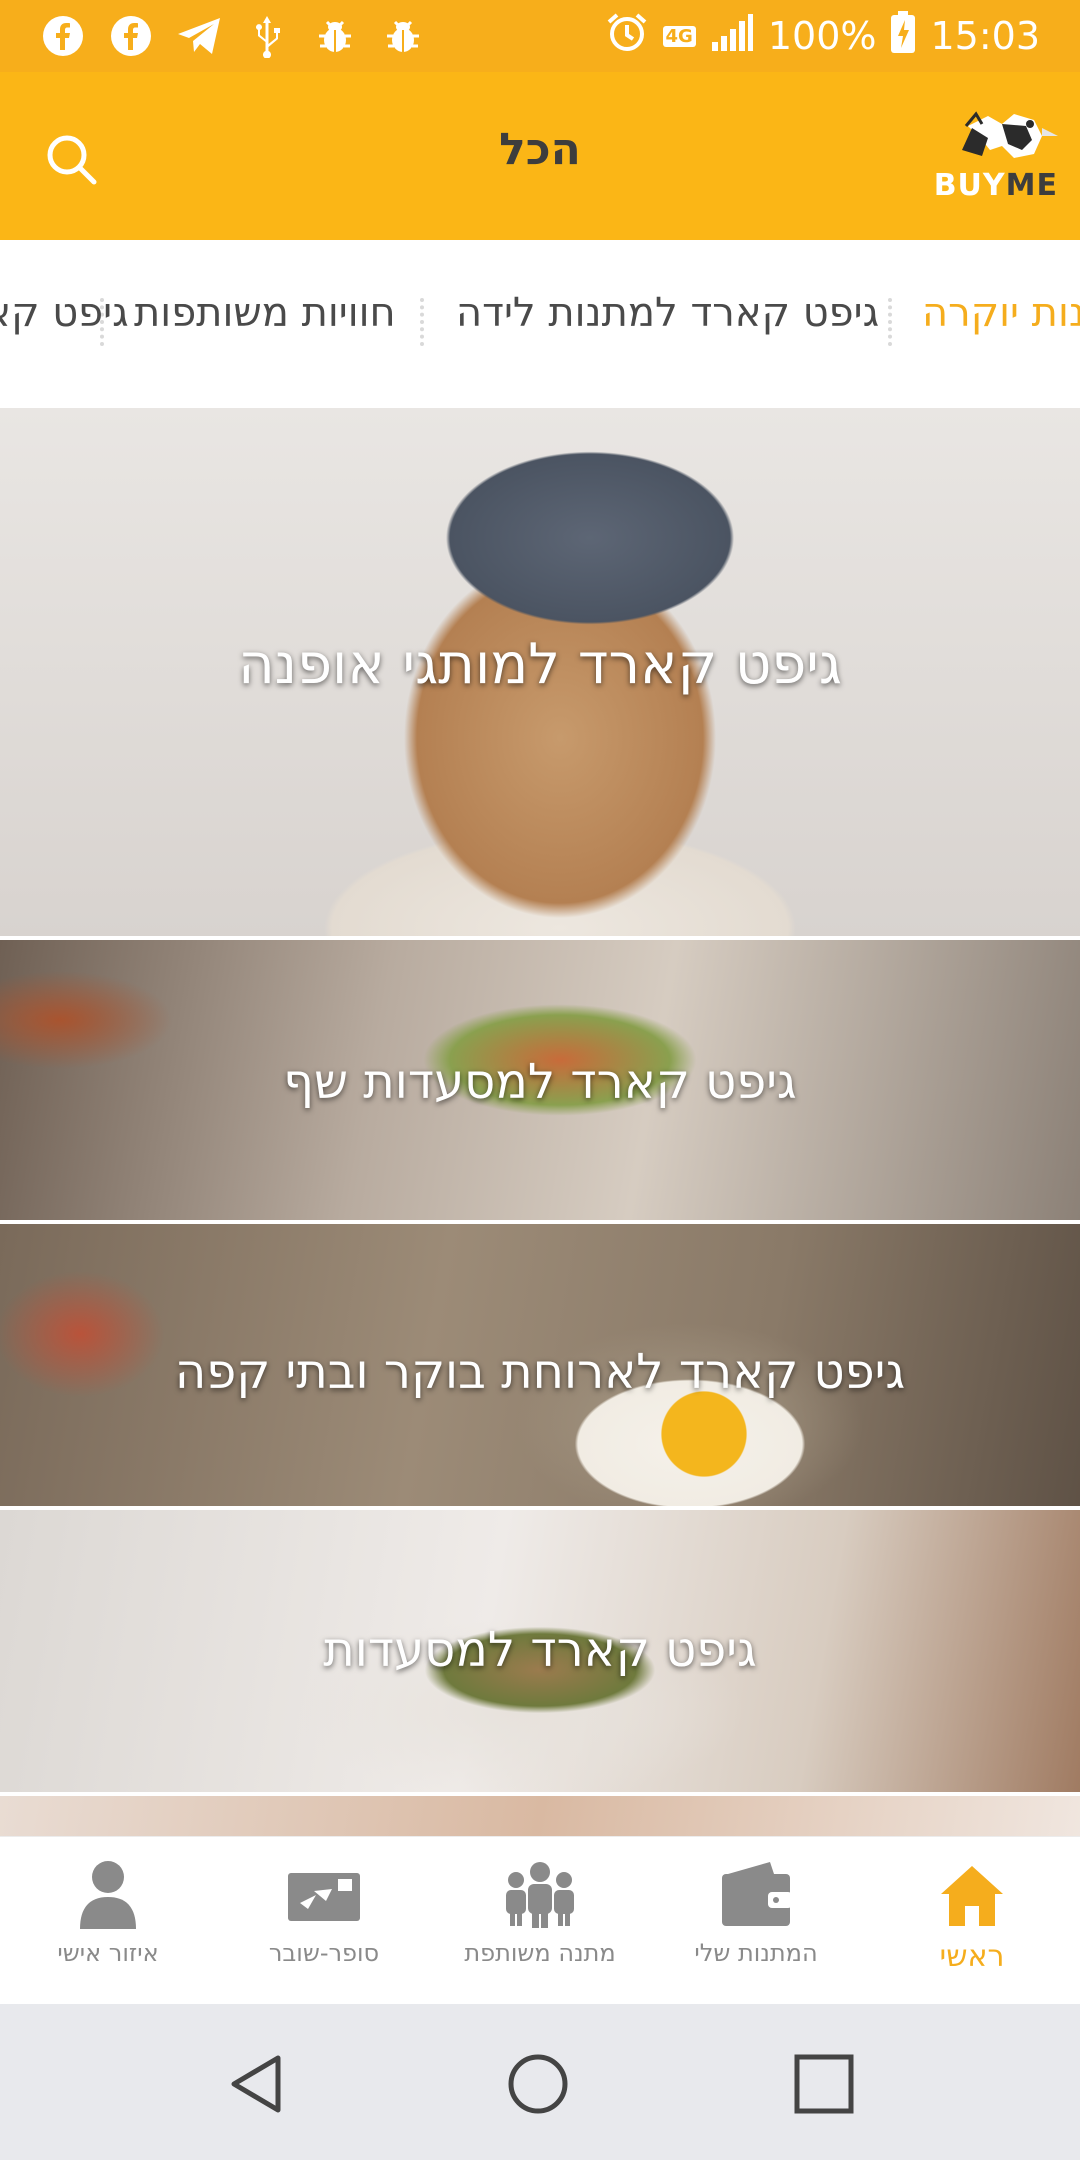 The width and height of the screenshot is (1080, 2160). Describe the element at coordinates (756, 1953) in the screenshot. I see `nav-label: המתנות שלי` at that location.